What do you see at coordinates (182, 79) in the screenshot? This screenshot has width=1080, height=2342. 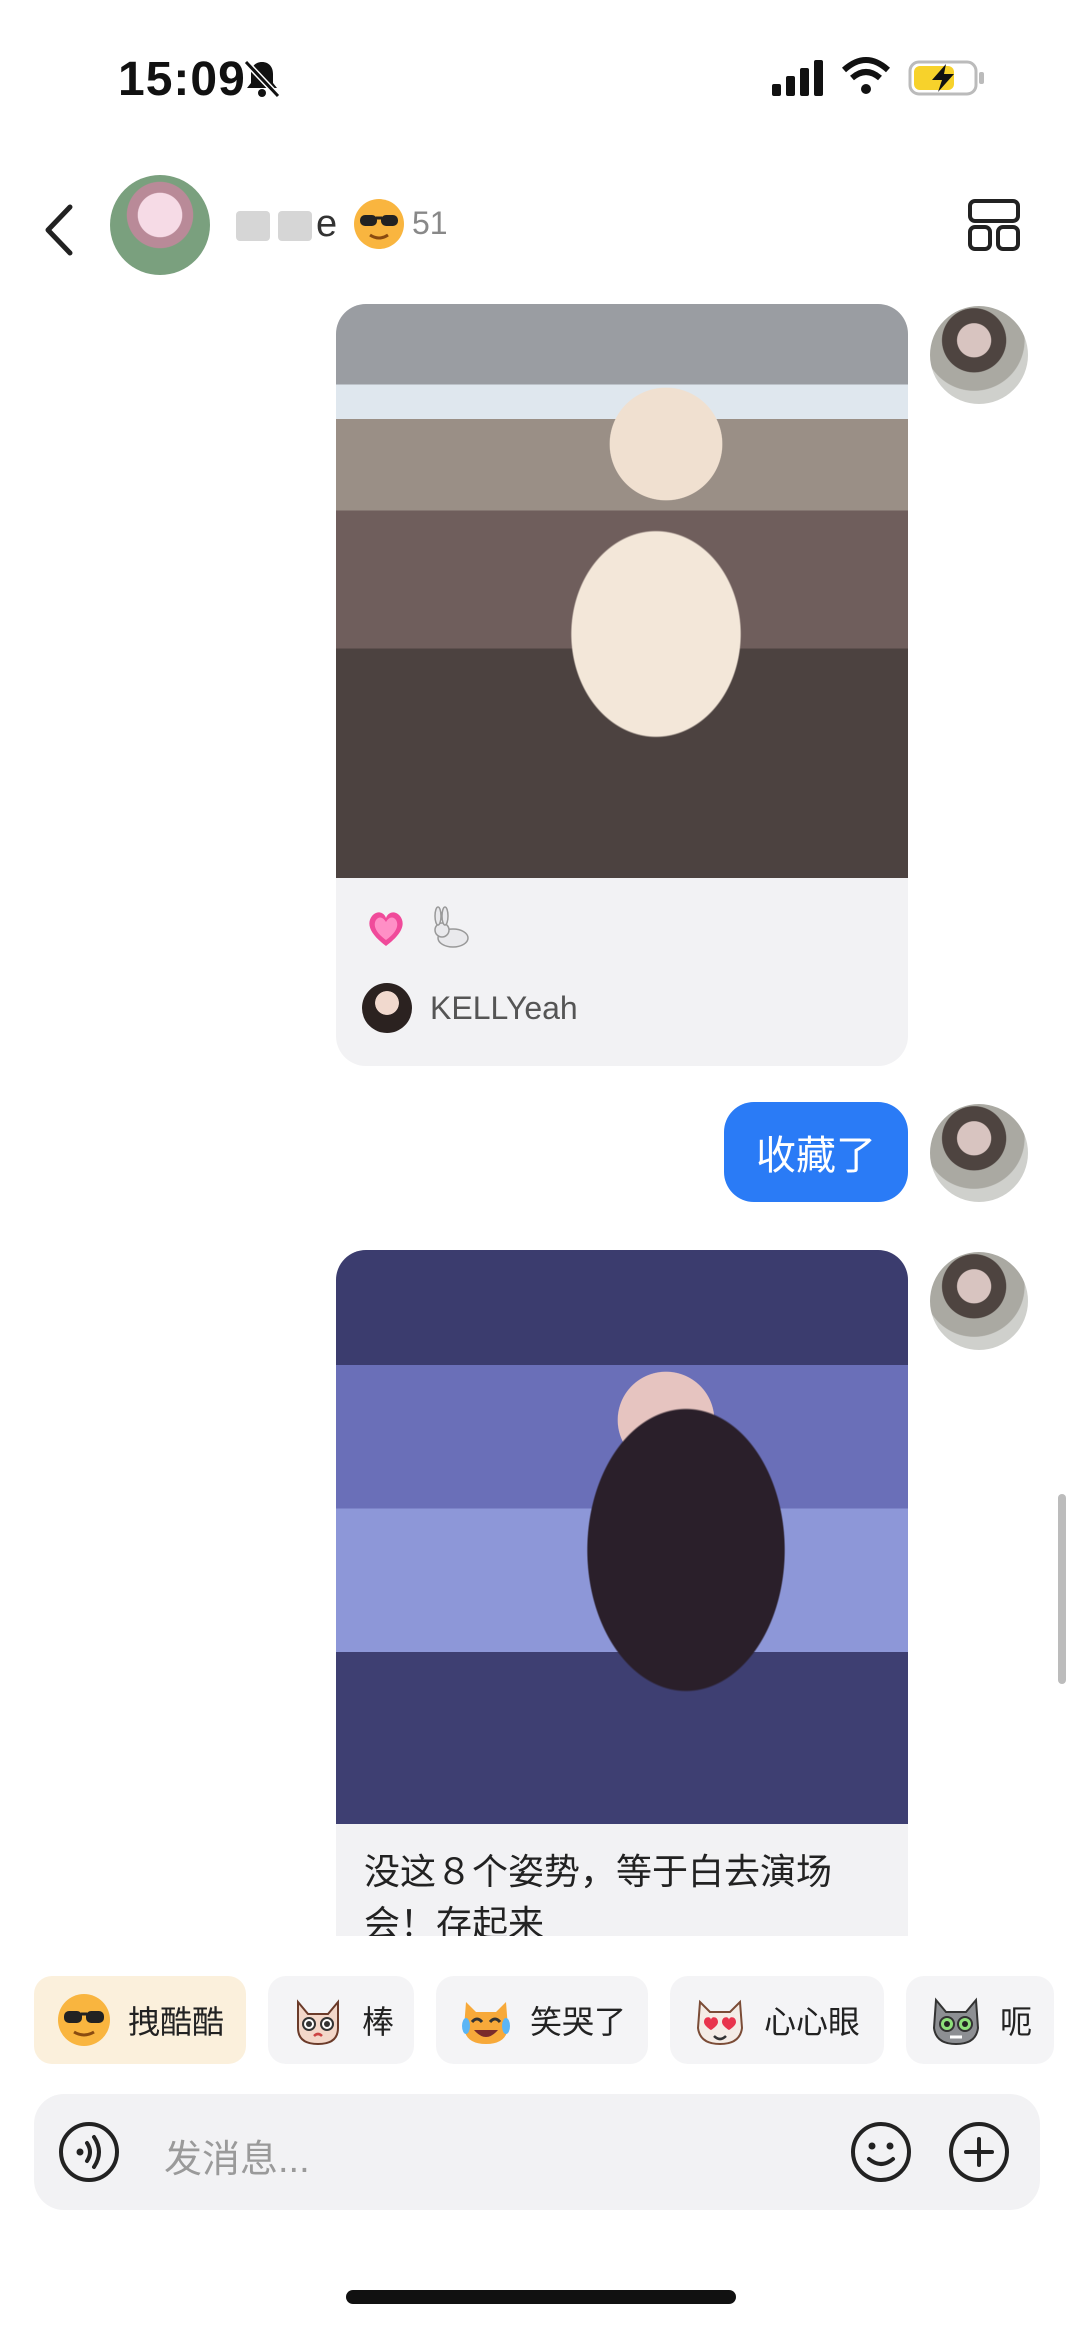 I see `status-time: 15:09` at bounding box center [182, 79].